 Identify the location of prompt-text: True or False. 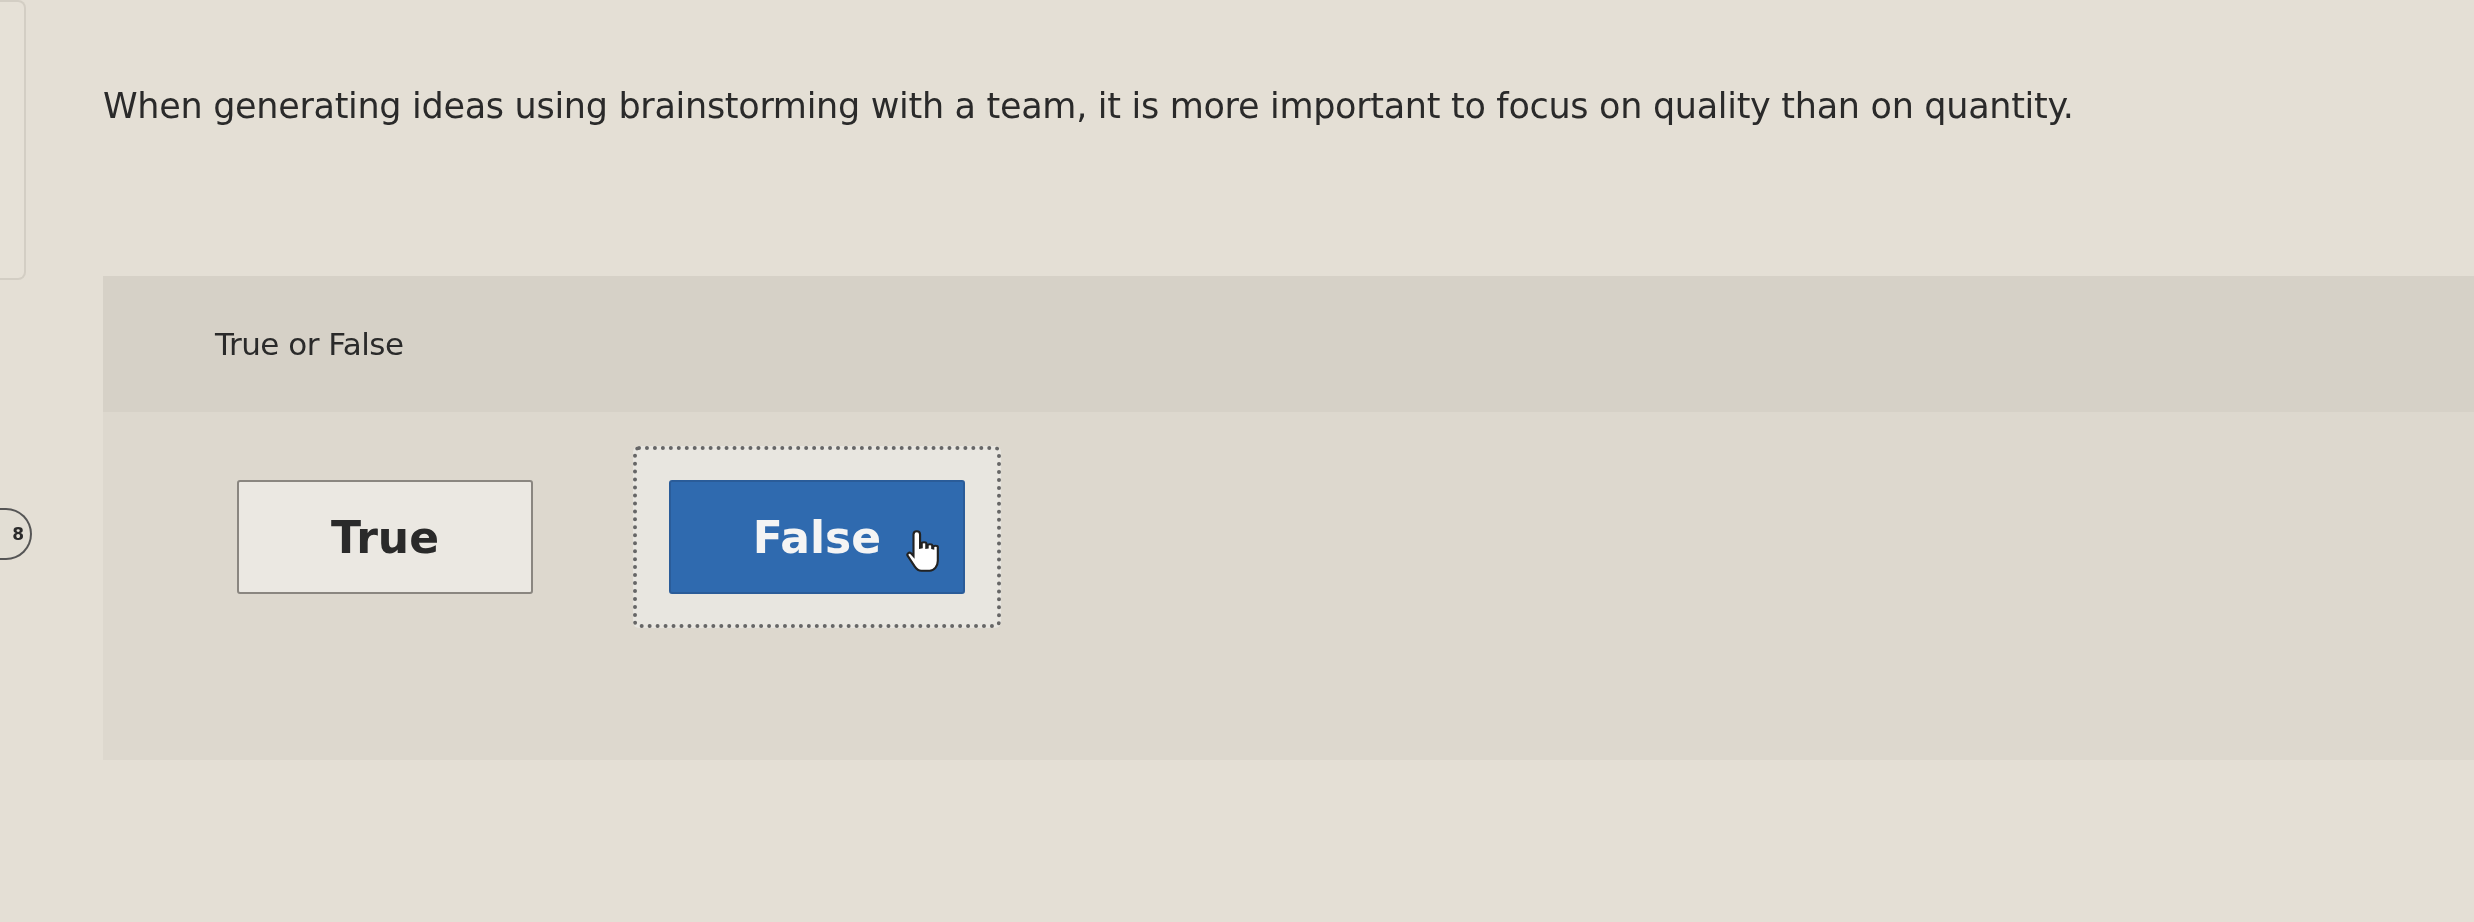
(309, 344).